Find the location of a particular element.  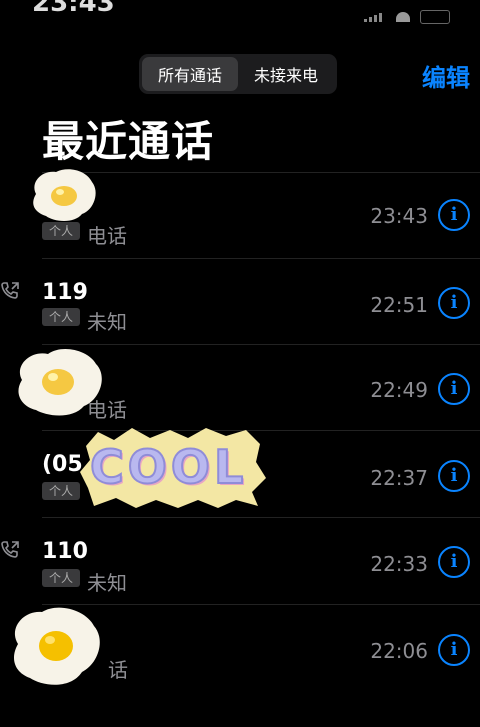

cool-sticker-text: COOL is located at coordinates (168, 467).